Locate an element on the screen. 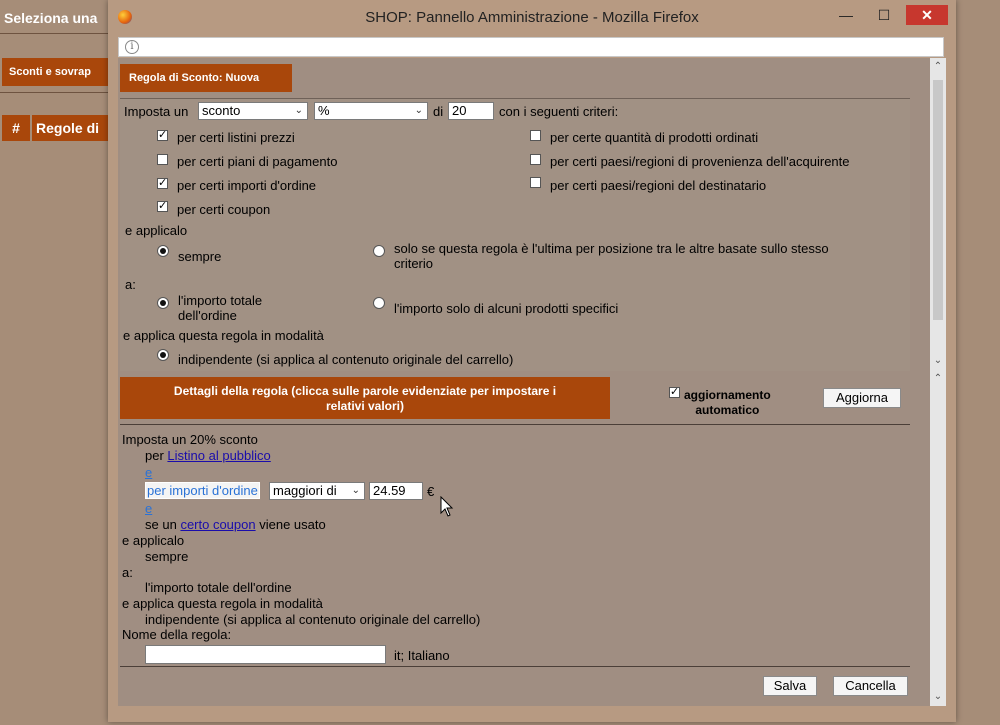  mouse-cursor-icon is located at coordinates (447, 506).